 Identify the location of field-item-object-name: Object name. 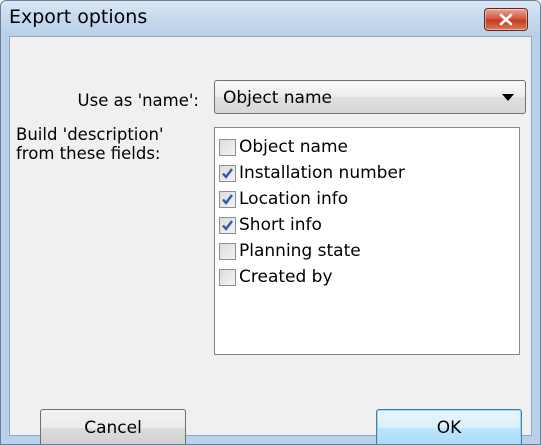
(283, 147).